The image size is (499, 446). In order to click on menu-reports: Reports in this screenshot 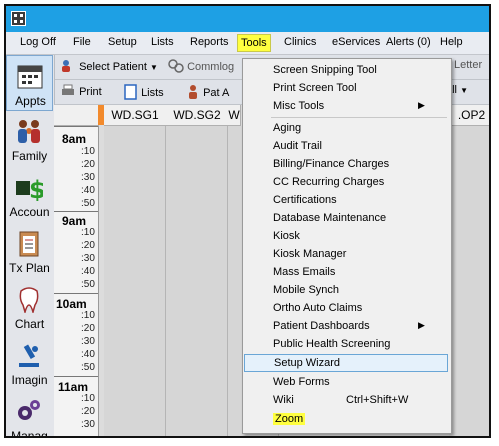, I will do `click(209, 42)`.